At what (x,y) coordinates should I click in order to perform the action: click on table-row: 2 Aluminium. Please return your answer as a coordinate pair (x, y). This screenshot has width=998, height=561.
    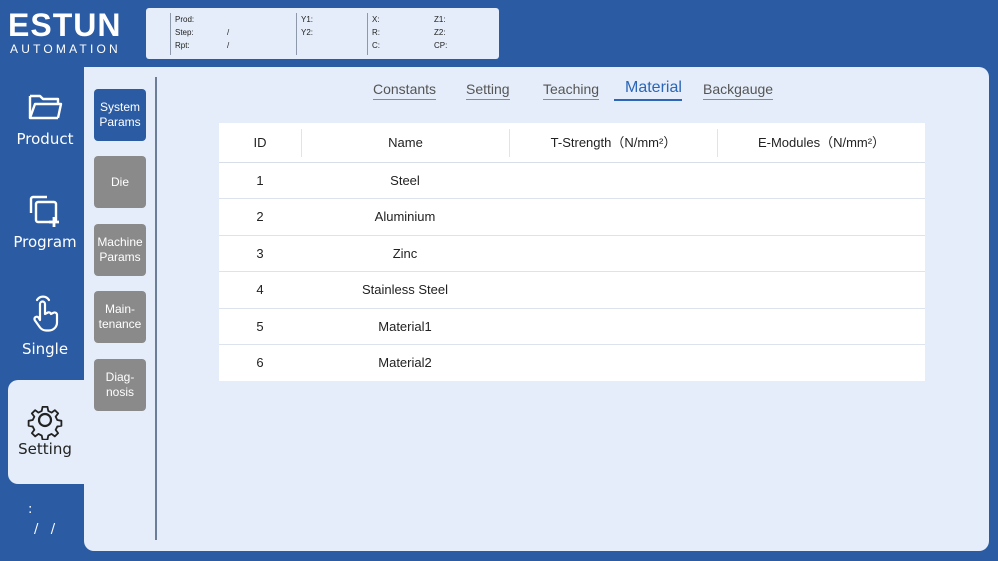
    Looking at the image, I should click on (572, 217).